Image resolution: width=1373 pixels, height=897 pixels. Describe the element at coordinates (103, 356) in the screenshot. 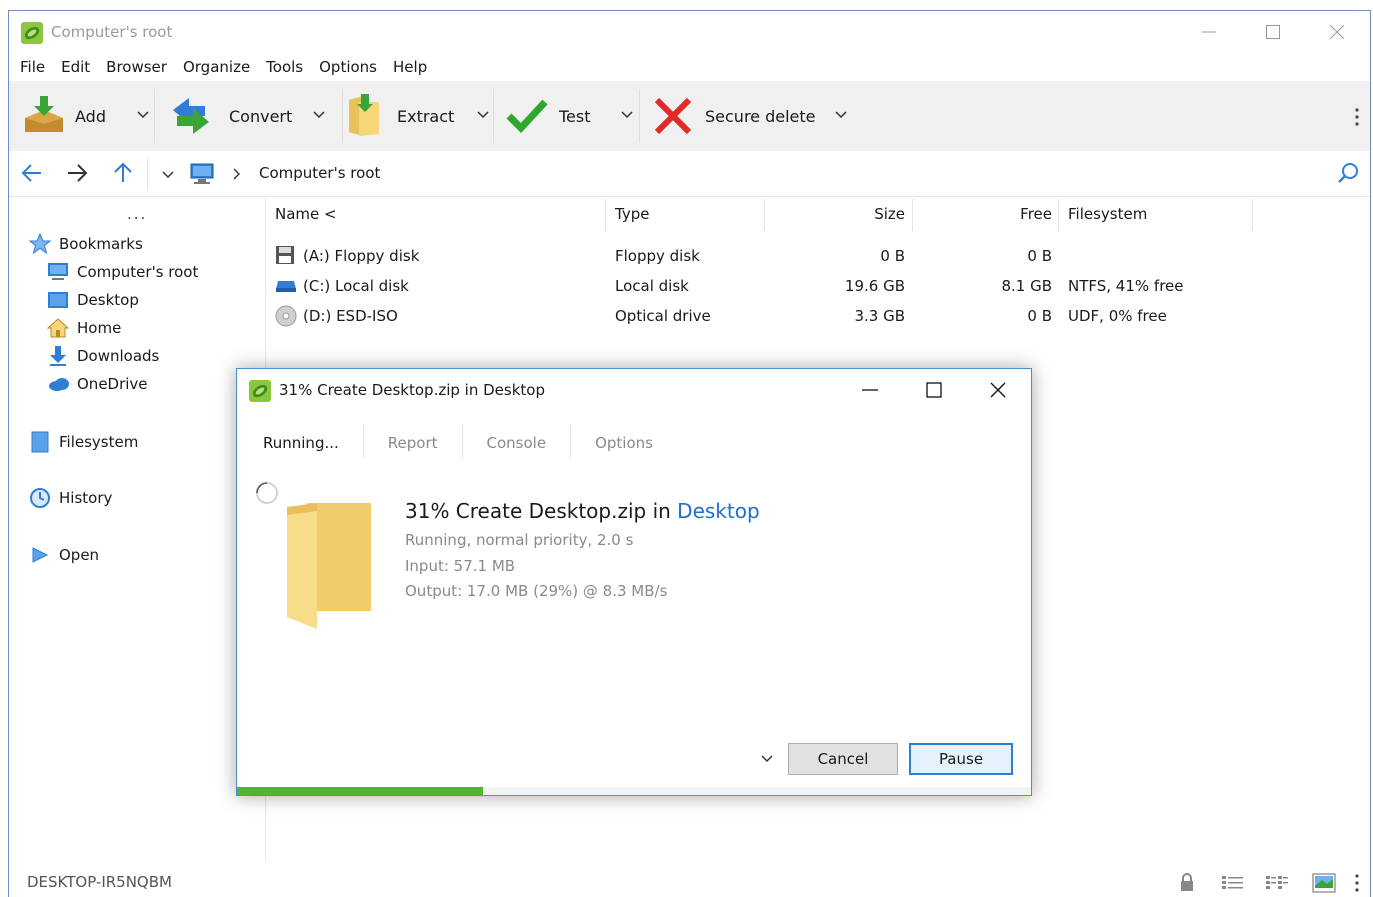

I see `sidebar-item-downloads: Downloads` at that location.